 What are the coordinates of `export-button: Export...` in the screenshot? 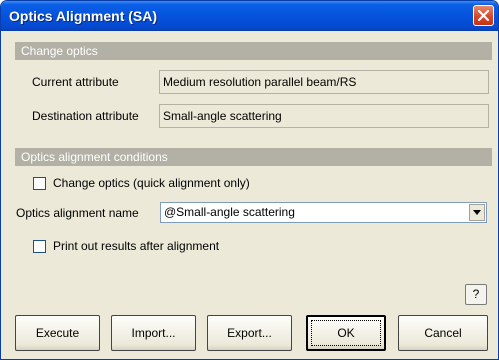 It's located at (249, 333).